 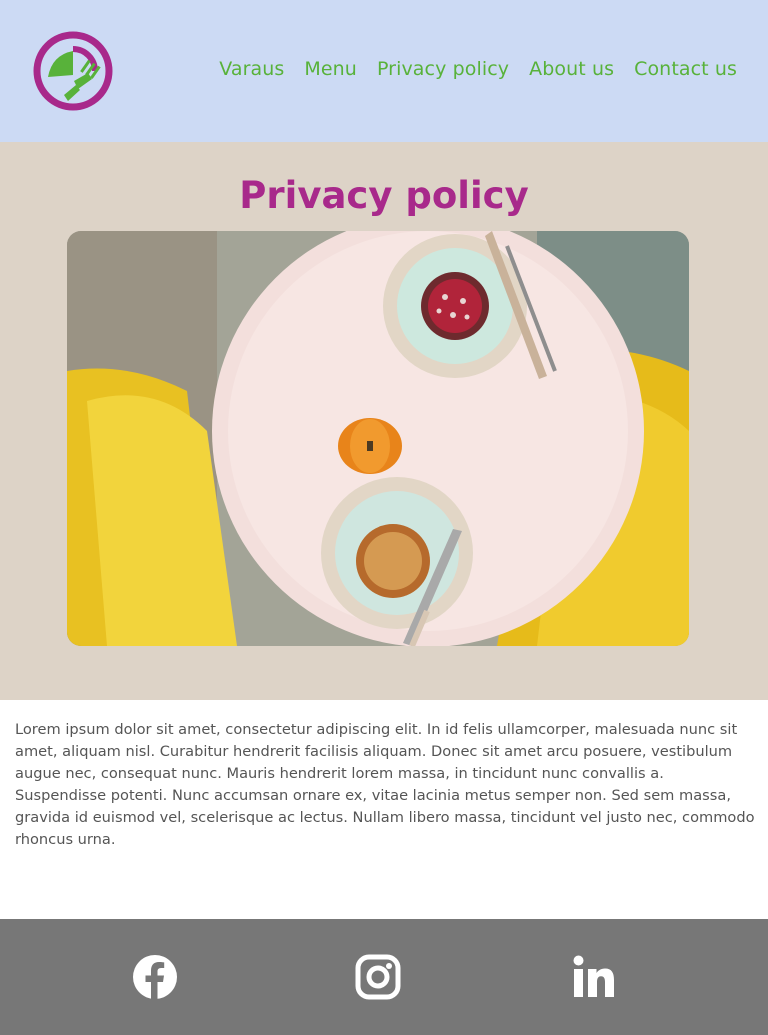 I want to click on nav-about-us: About us, so click(x=571, y=69).